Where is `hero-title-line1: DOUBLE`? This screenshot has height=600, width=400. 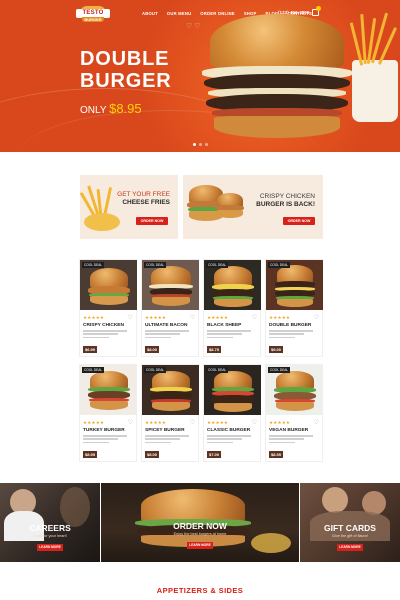 hero-title-line1: DOUBLE is located at coordinates (125, 59).